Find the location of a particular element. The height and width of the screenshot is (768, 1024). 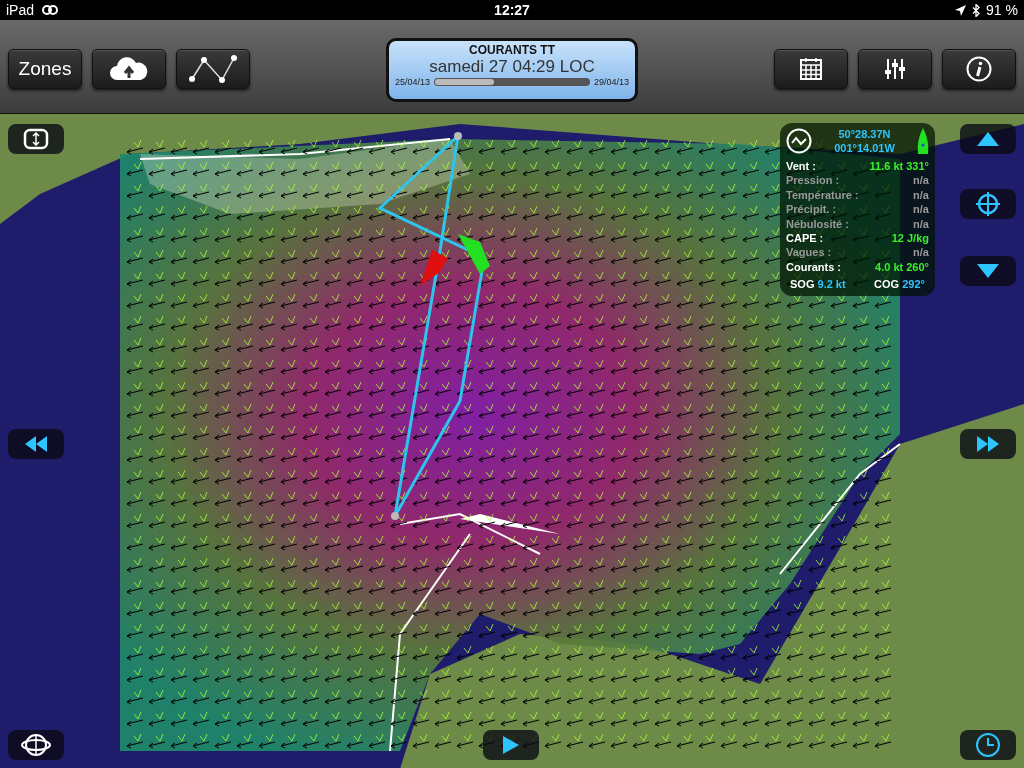

rewind-icon is located at coordinates (36, 444).